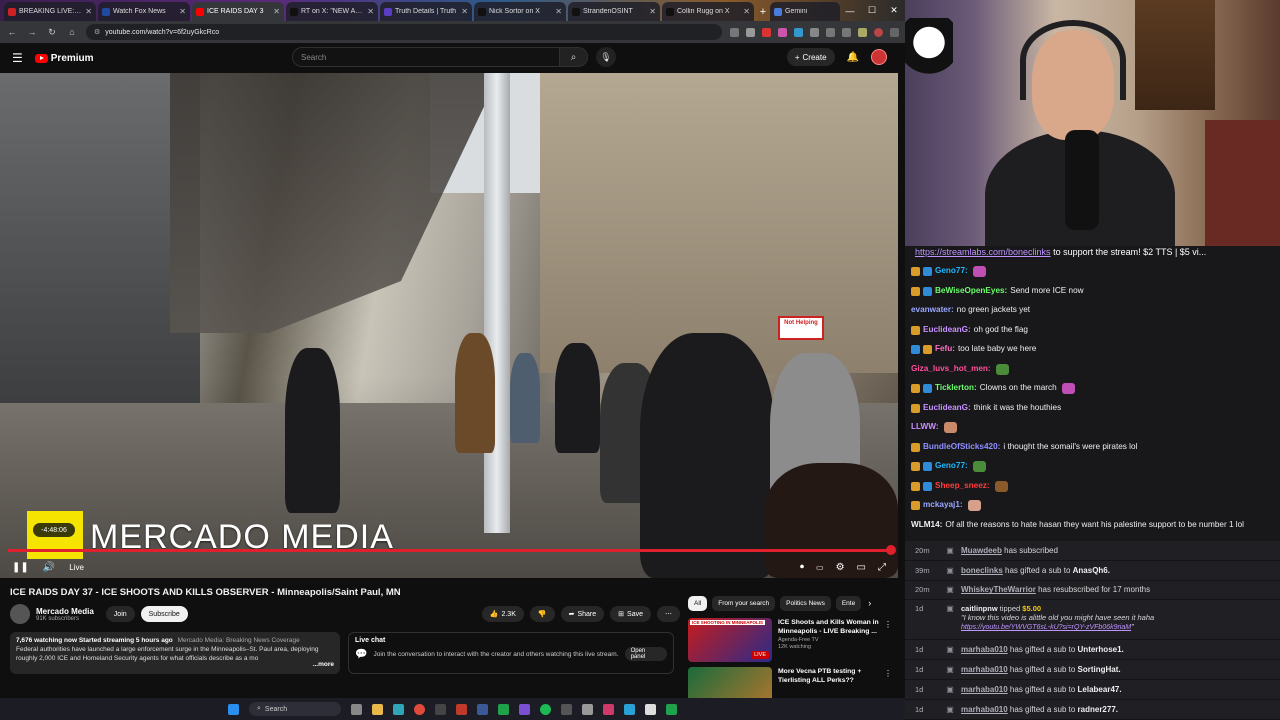 This screenshot has width=1280, height=720. What do you see at coordinates (17, 58) in the screenshot?
I see `hamburger-menu-icon: ☰` at bounding box center [17, 58].